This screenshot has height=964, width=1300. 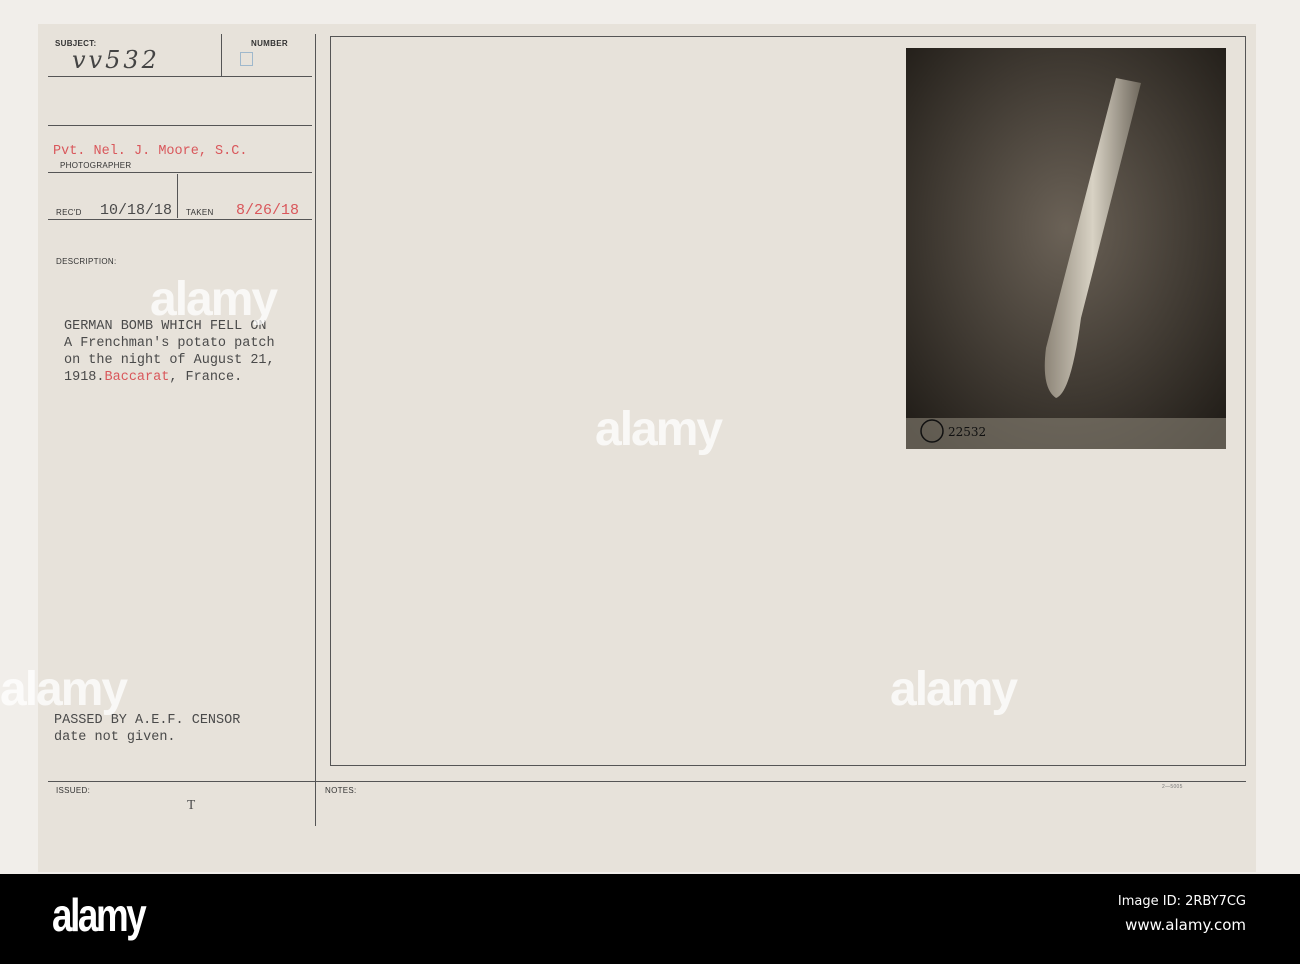 I want to click on bomb-photo-image: 22532, so click(x=1066, y=248).